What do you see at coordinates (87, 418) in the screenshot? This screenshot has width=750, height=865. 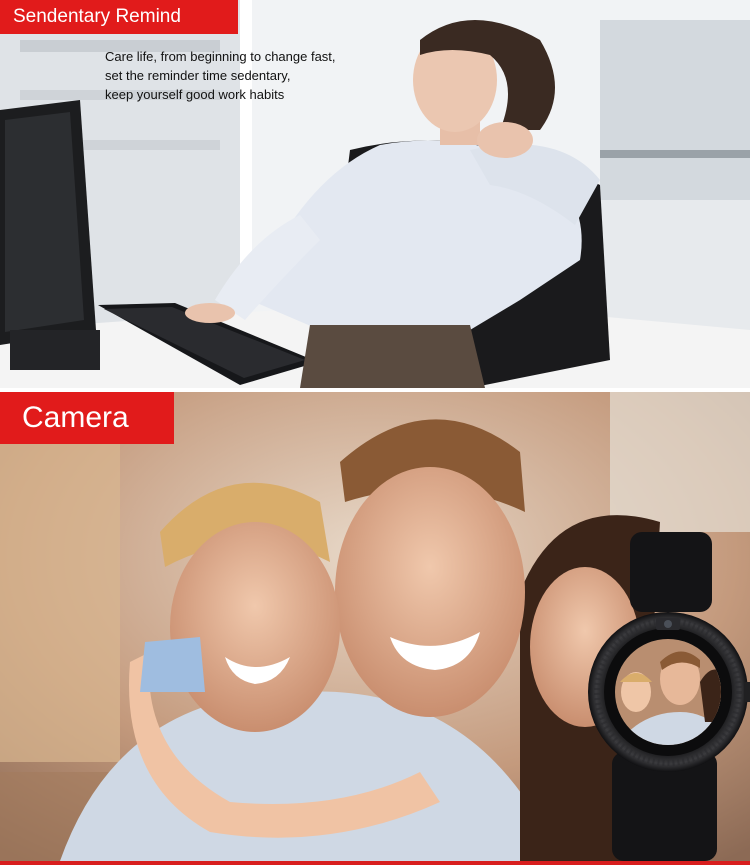 I see `section-tag-camera: Camera` at bounding box center [87, 418].